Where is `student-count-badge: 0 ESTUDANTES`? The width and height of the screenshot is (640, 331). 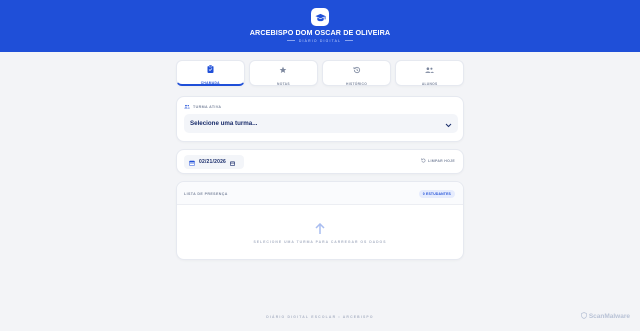 student-count-badge: 0 ESTUDANTES is located at coordinates (436, 193).